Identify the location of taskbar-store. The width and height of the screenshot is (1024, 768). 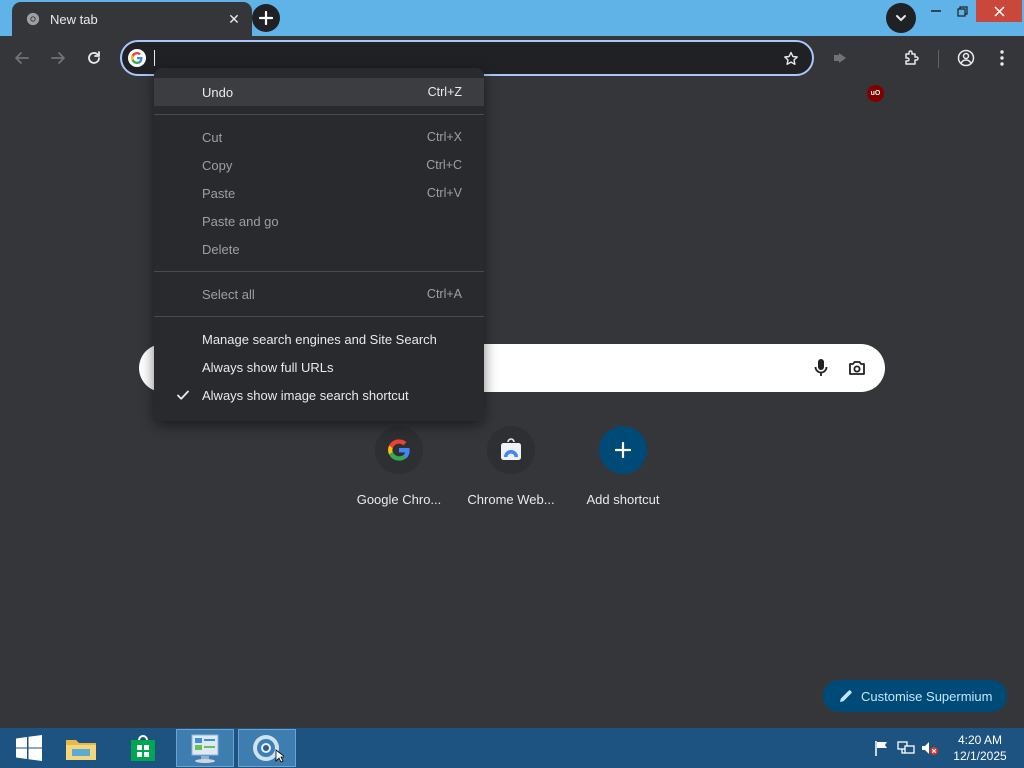
(143, 748).